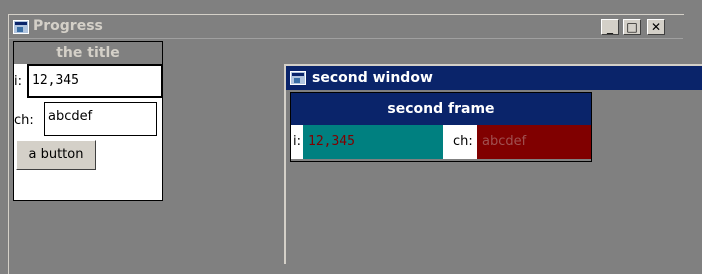  I want to click on title-frame: the title i: 12,345 ch: abcdef a button, so click(88, 121).